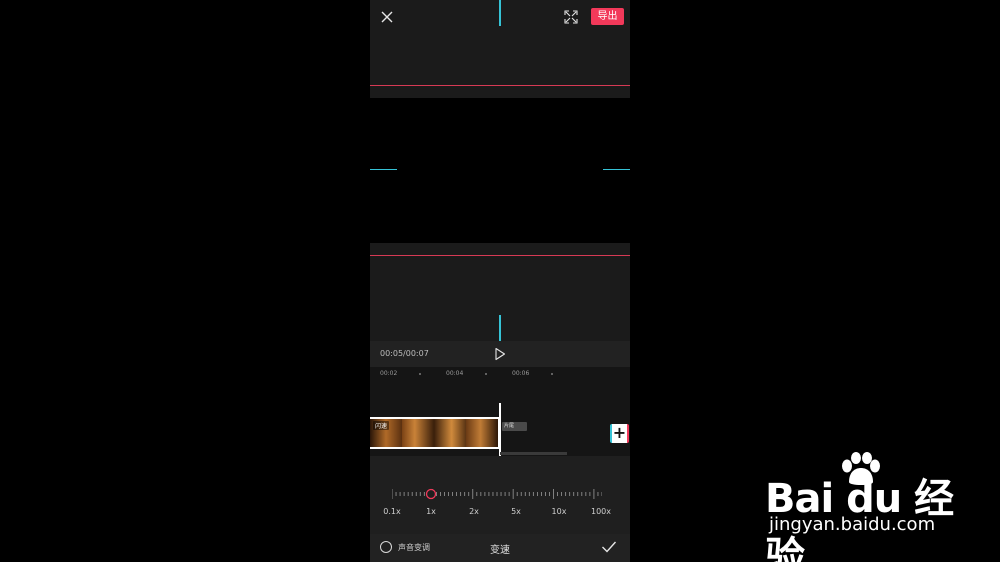 Image resolution: width=1000 pixels, height=562 pixels. I want to click on export-button: 导出, so click(607, 16).